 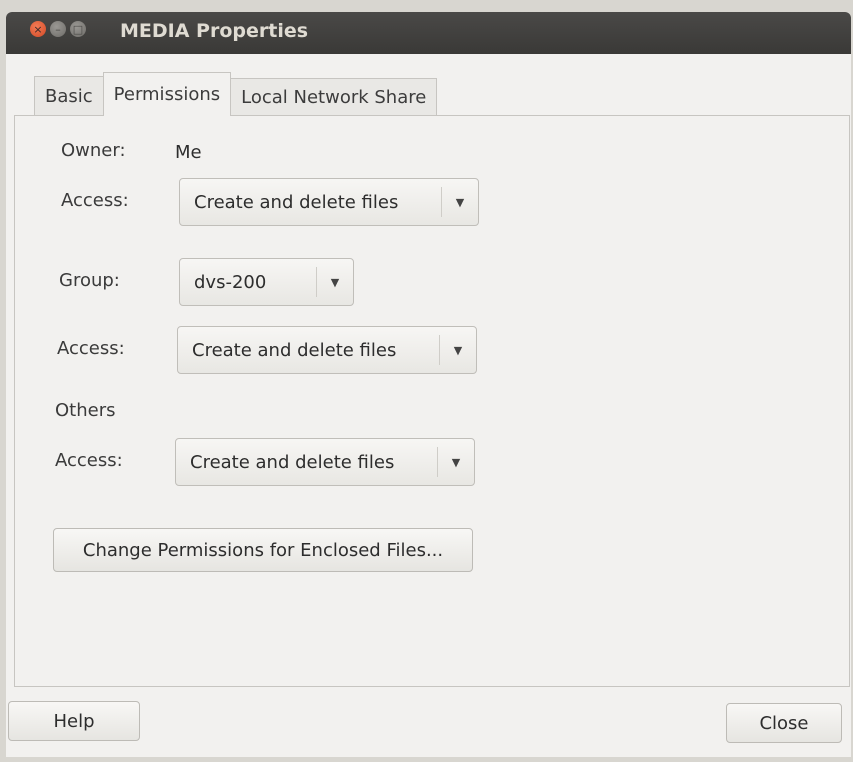 I want to click on minimize-icon: –, so click(x=58, y=29).